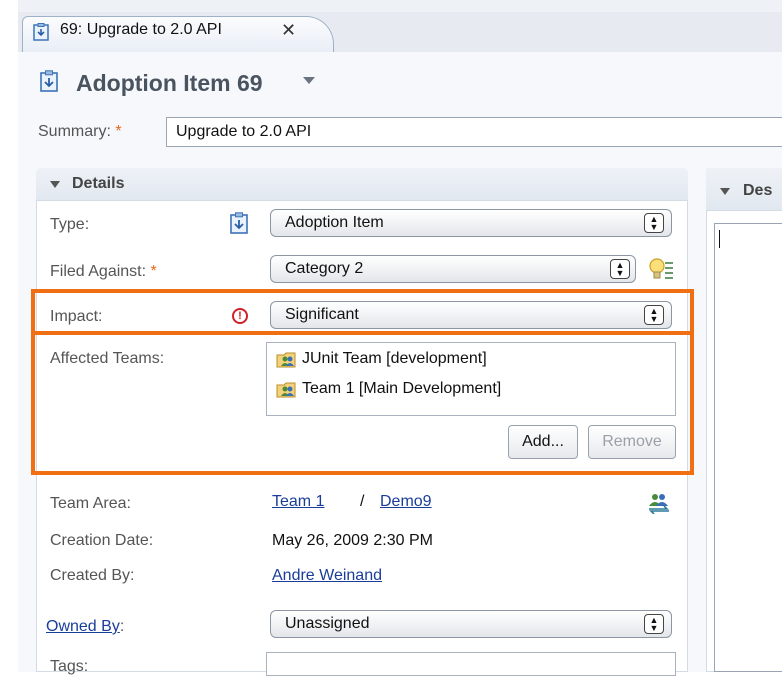  Describe the element at coordinates (107, 358) in the screenshot. I see `affected-teams-label: Affected Teams:` at that location.